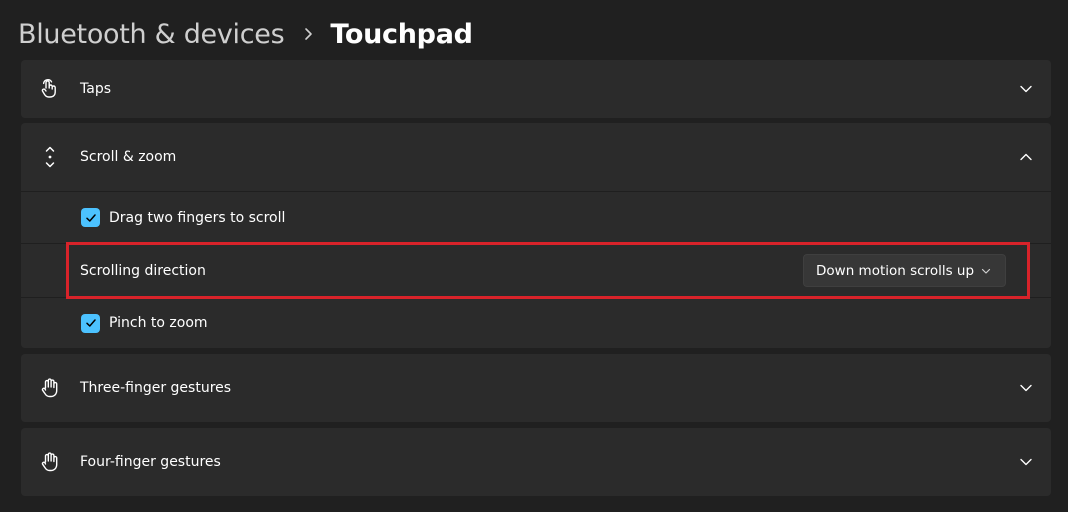 This screenshot has width=1068, height=512. I want to click on four-finger-section: Four-finger gestures, so click(536, 462).